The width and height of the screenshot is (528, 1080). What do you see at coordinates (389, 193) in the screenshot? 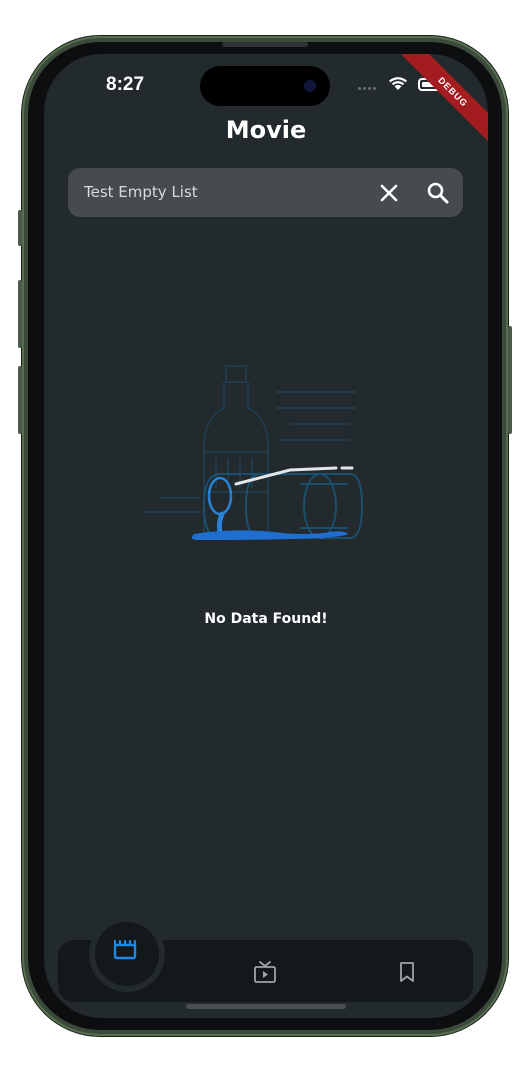
I see `close-icon` at bounding box center [389, 193].